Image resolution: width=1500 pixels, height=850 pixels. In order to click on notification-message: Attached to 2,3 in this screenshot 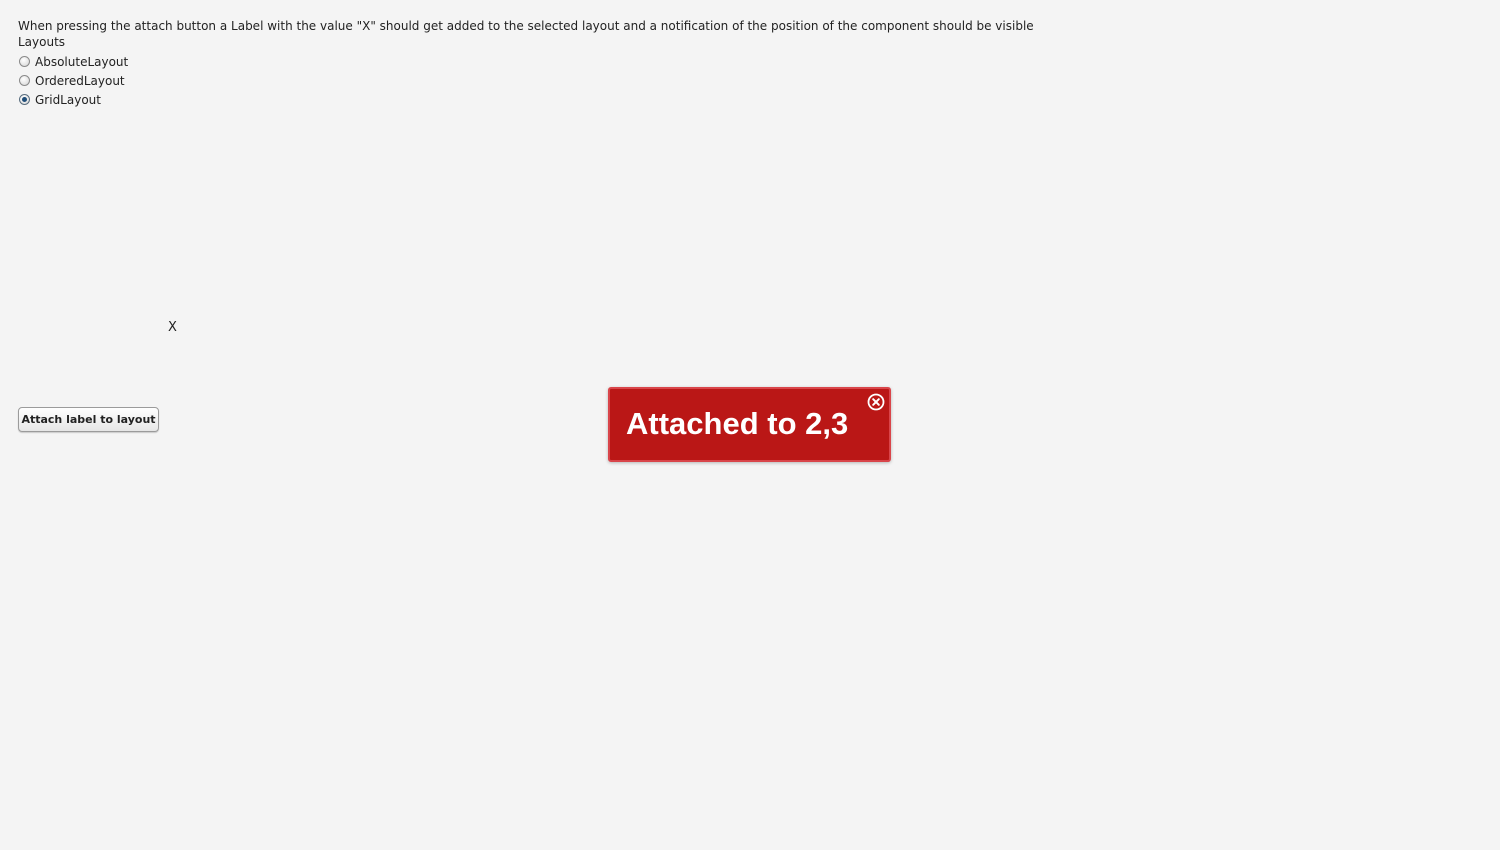, I will do `click(737, 423)`.